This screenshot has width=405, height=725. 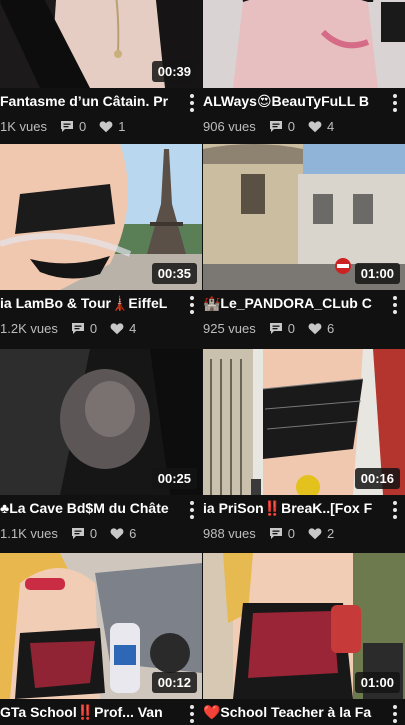 What do you see at coordinates (87, 508) in the screenshot?
I see `video-title: ♣La Cave Bd$M du Châte` at bounding box center [87, 508].